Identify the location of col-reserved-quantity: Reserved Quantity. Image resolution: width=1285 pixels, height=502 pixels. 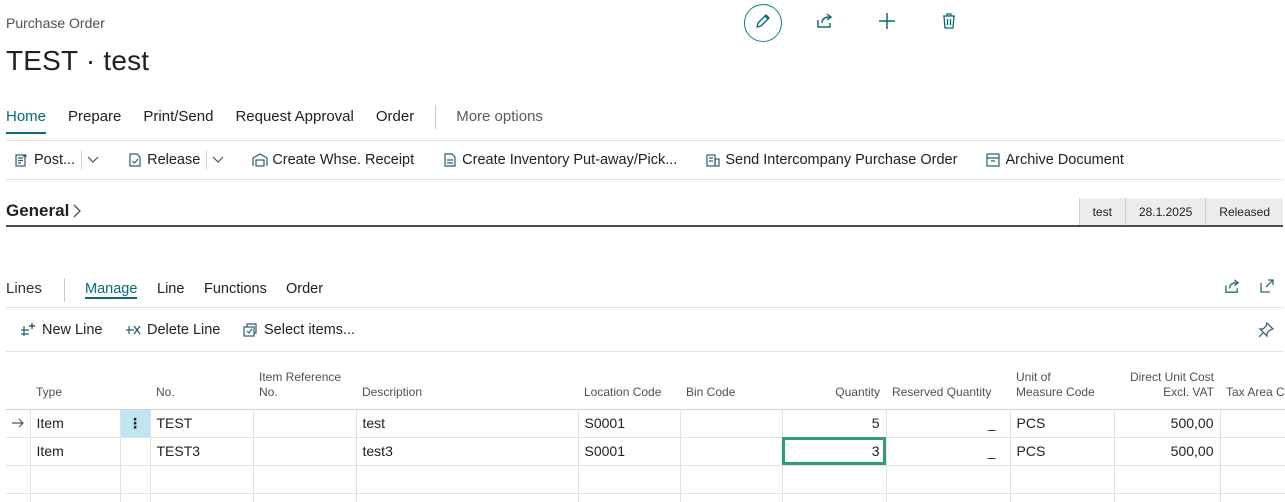
(948, 381).